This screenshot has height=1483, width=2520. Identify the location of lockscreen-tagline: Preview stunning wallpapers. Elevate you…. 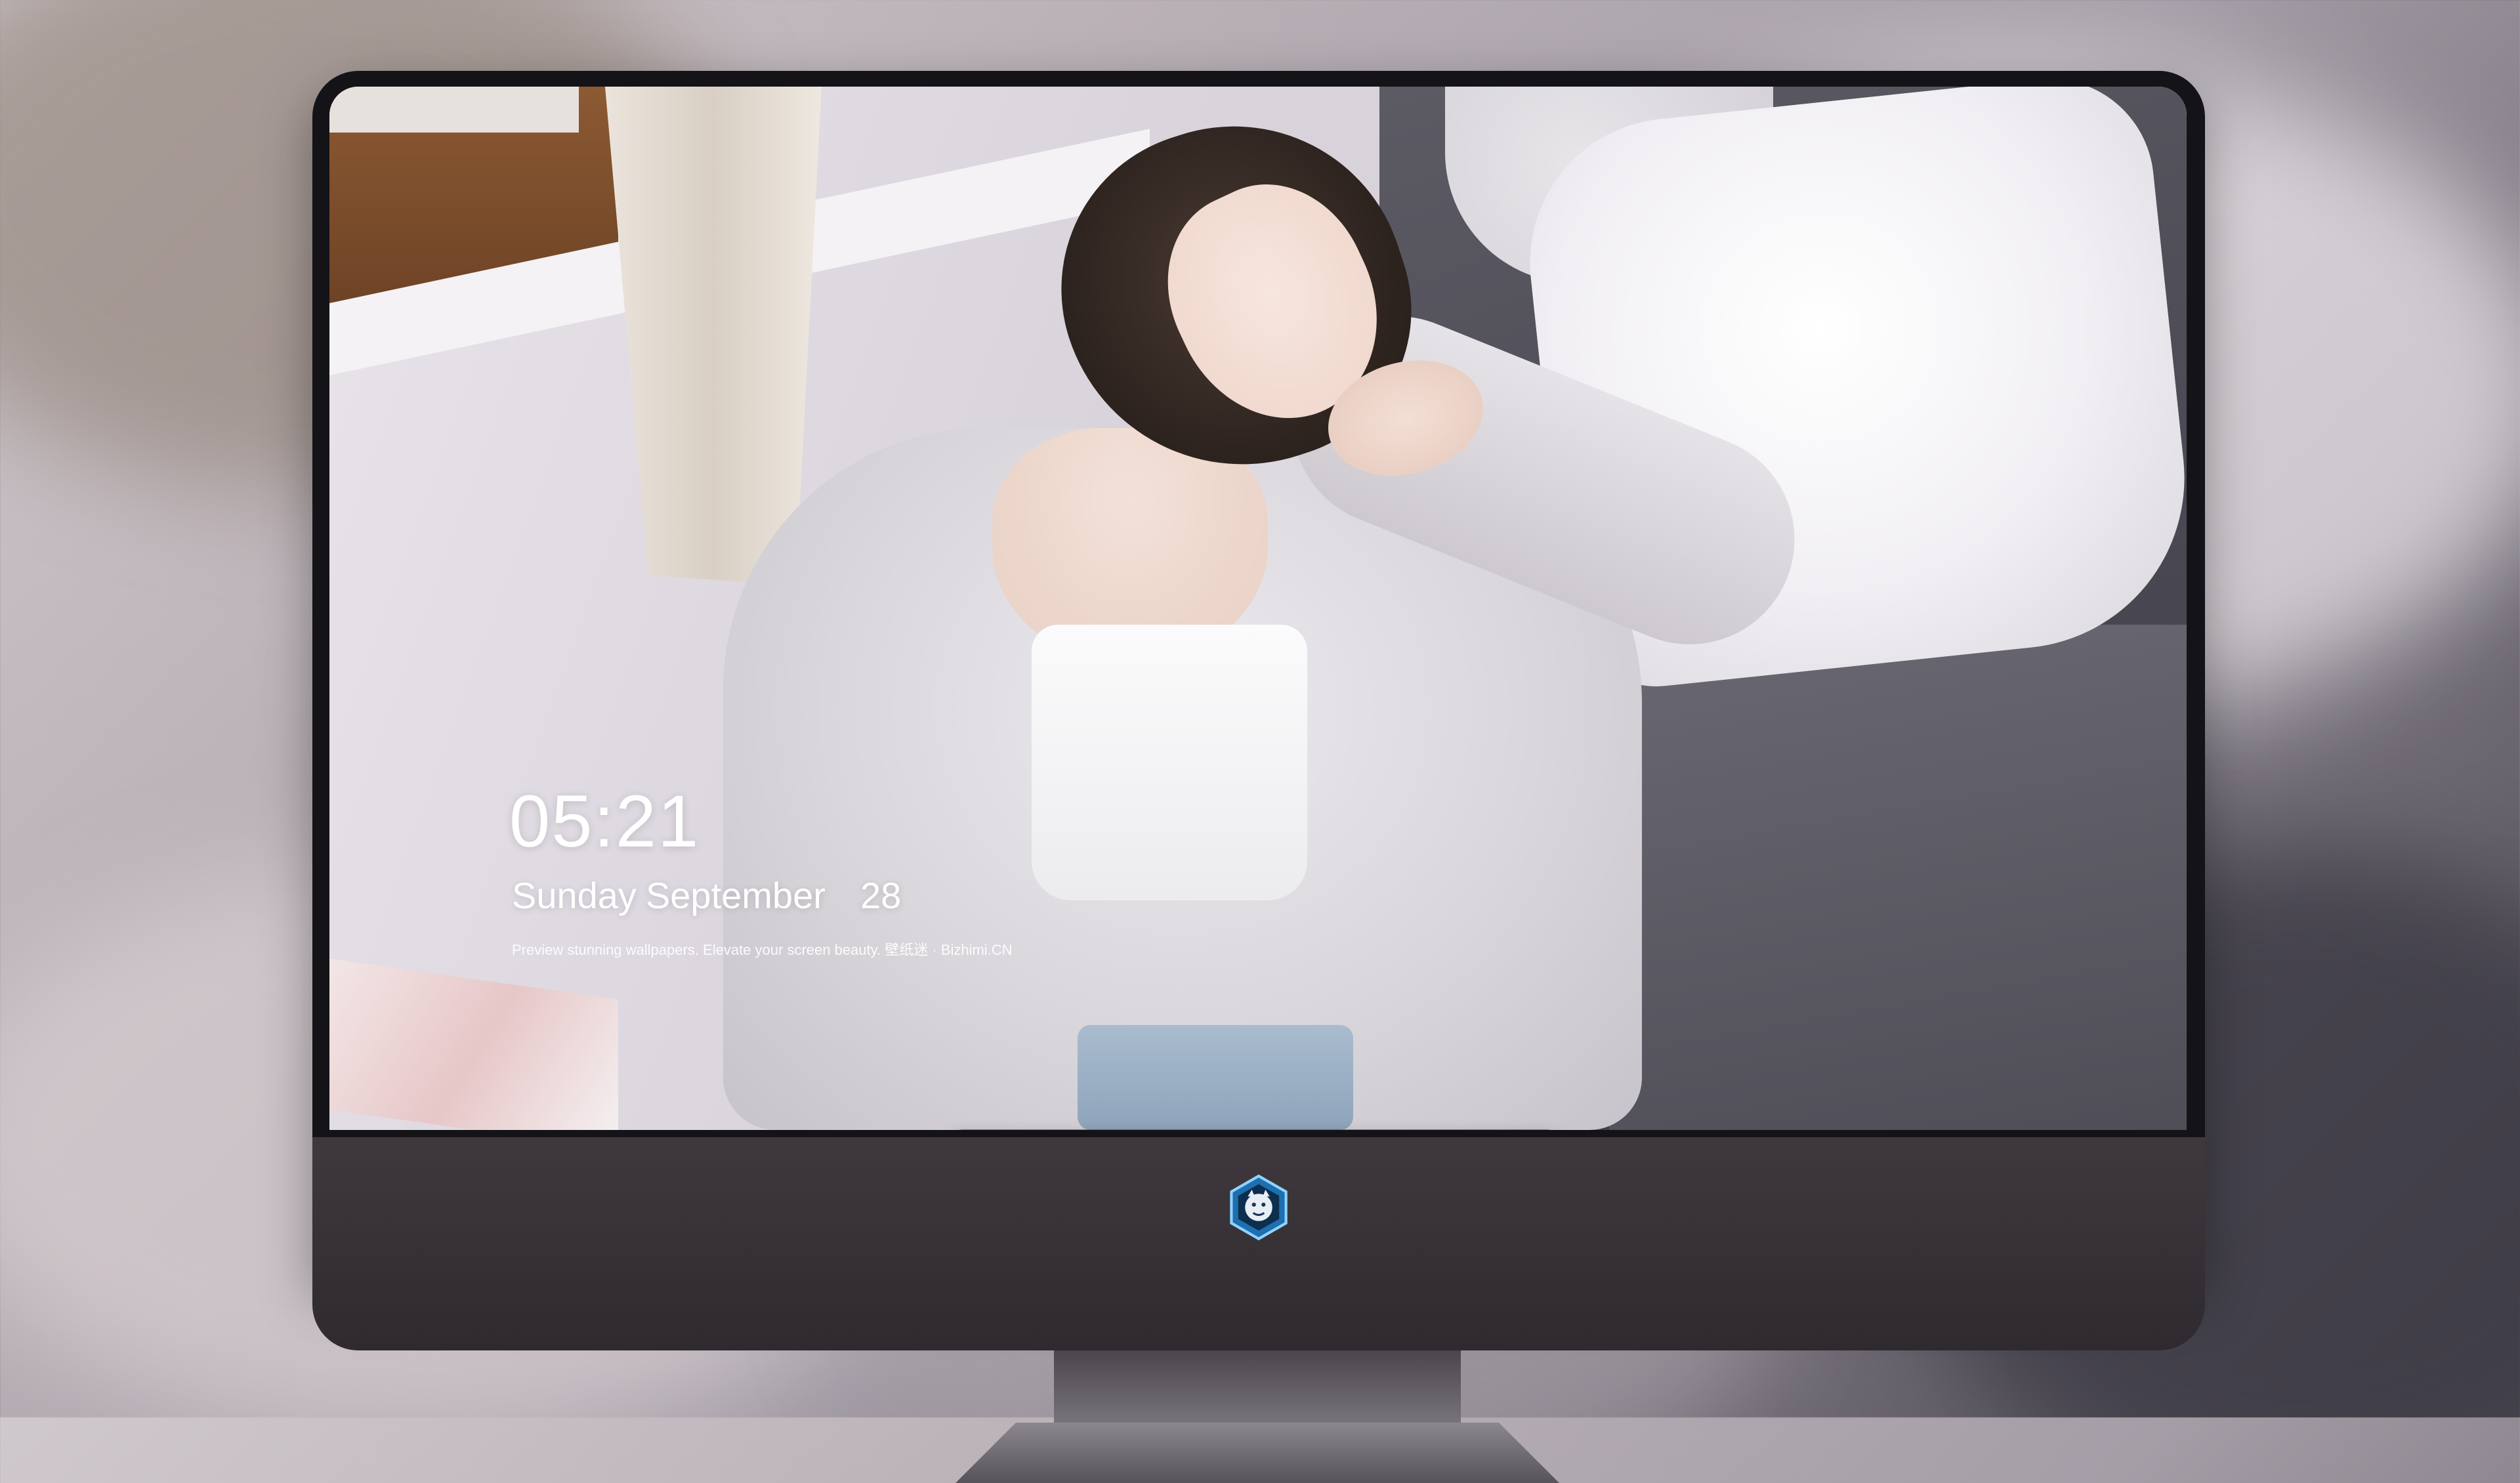
(762, 950).